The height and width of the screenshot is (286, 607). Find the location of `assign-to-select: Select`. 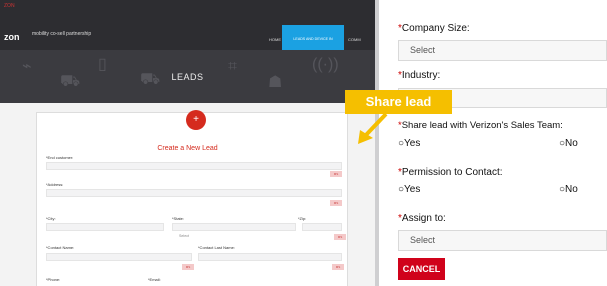

assign-to-select: Select is located at coordinates (502, 240).